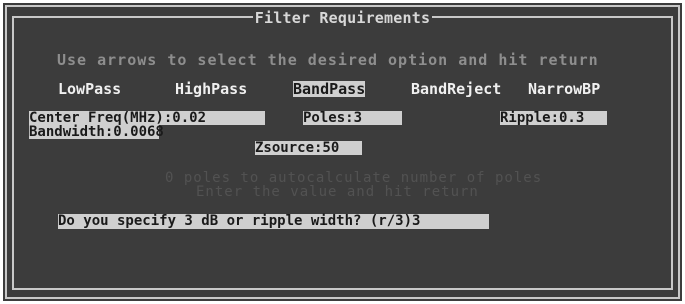  What do you see at coordinates (553, 118) in the screenshot?
I see `ripple-field: Ripple:0.3` at bounding box center [553, 118].